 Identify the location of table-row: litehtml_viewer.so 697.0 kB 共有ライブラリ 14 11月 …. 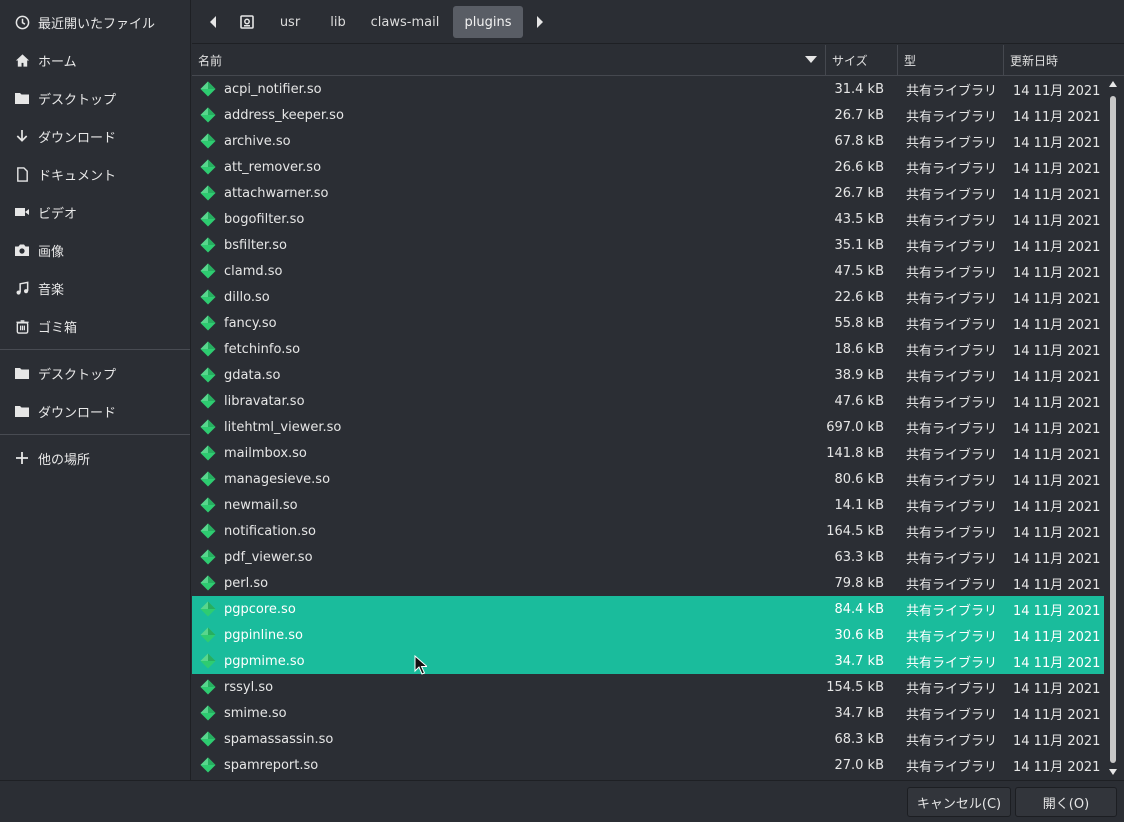
(648, 427).